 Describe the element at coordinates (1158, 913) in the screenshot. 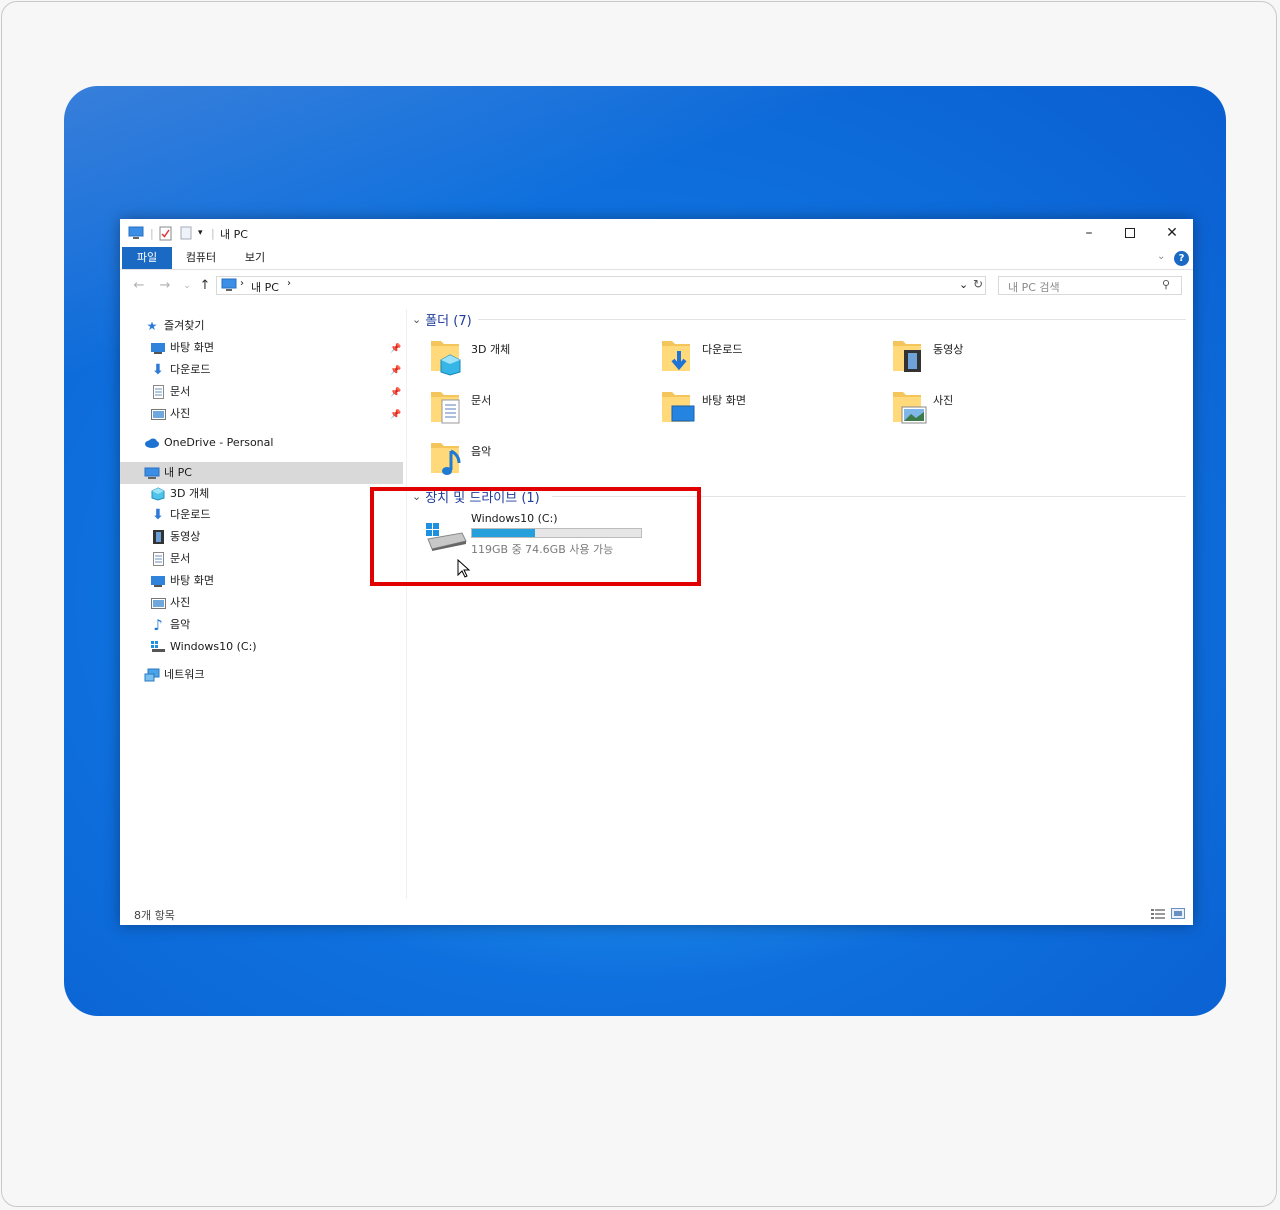

I see `details-view-icon` at that location.